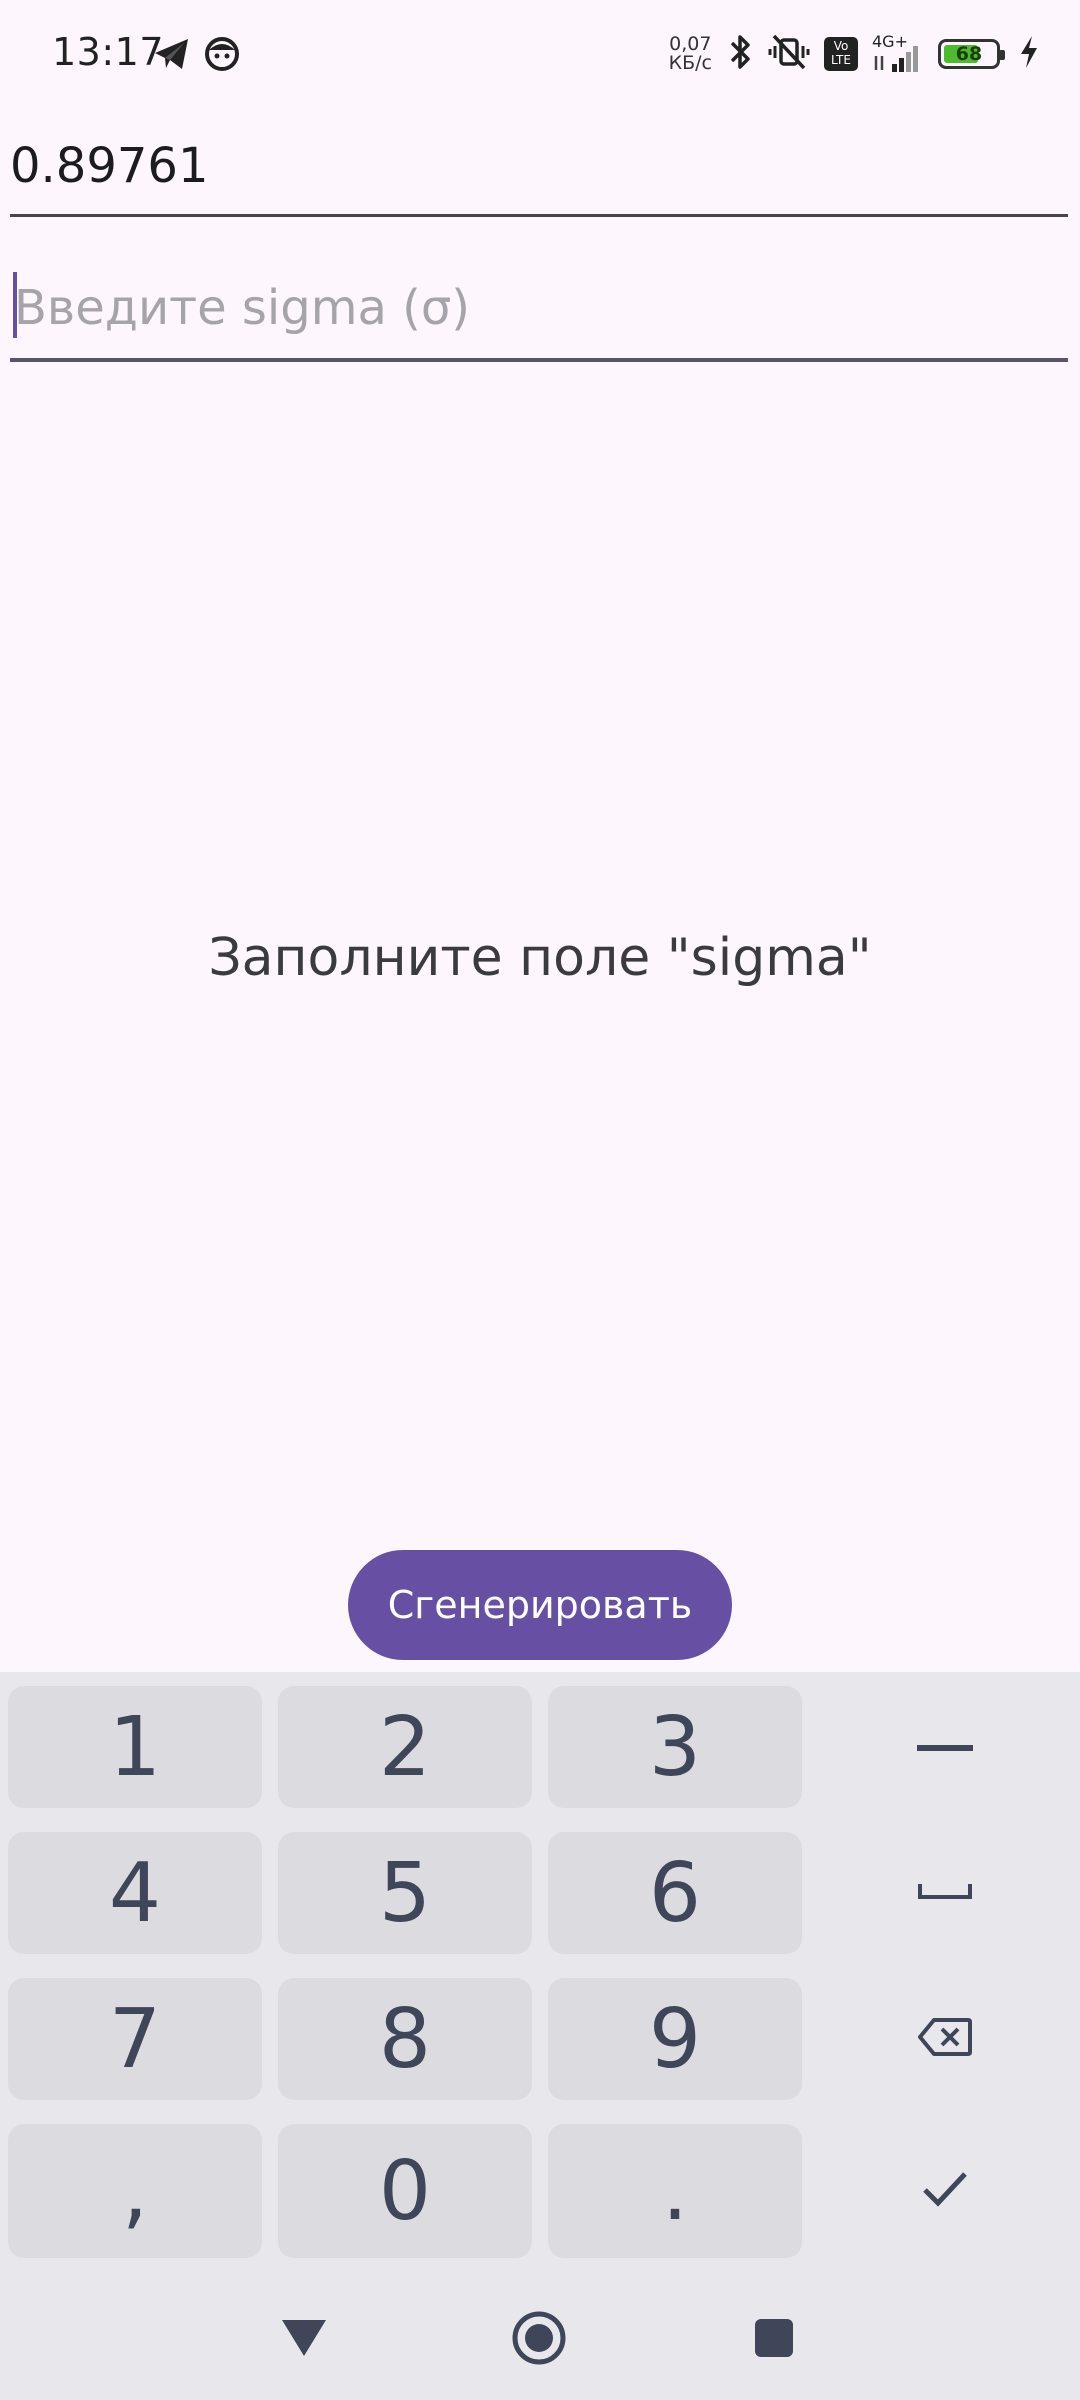 The width and height of the screenshot is (1080, 2400). I want to click on key-2: 2, so click(405, 1747).